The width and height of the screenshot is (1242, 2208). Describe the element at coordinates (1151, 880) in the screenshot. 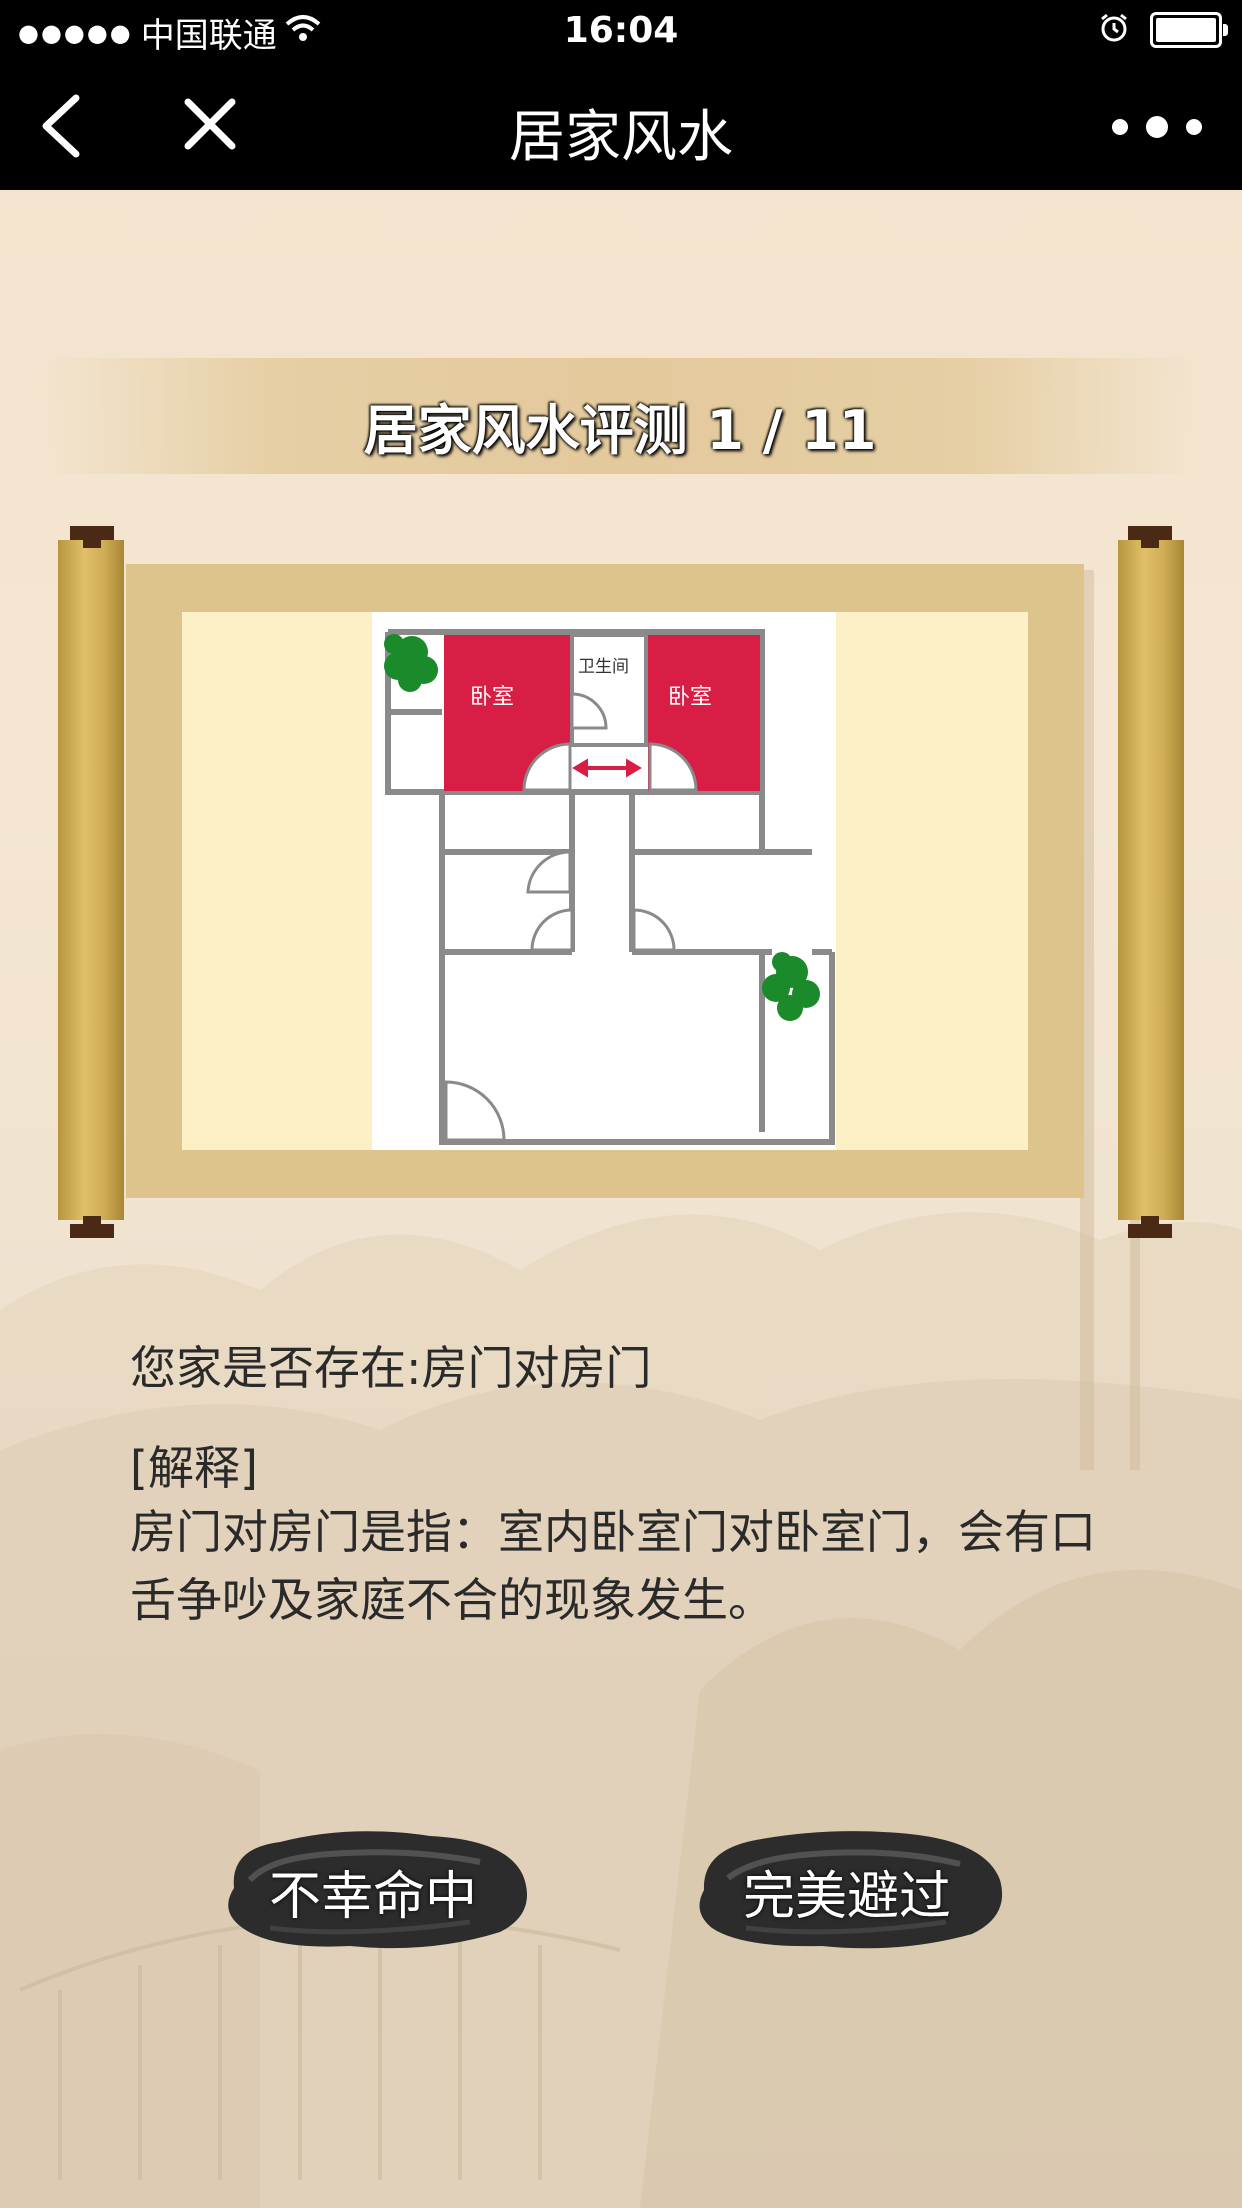

I see `scroll-rod-right` at that location.